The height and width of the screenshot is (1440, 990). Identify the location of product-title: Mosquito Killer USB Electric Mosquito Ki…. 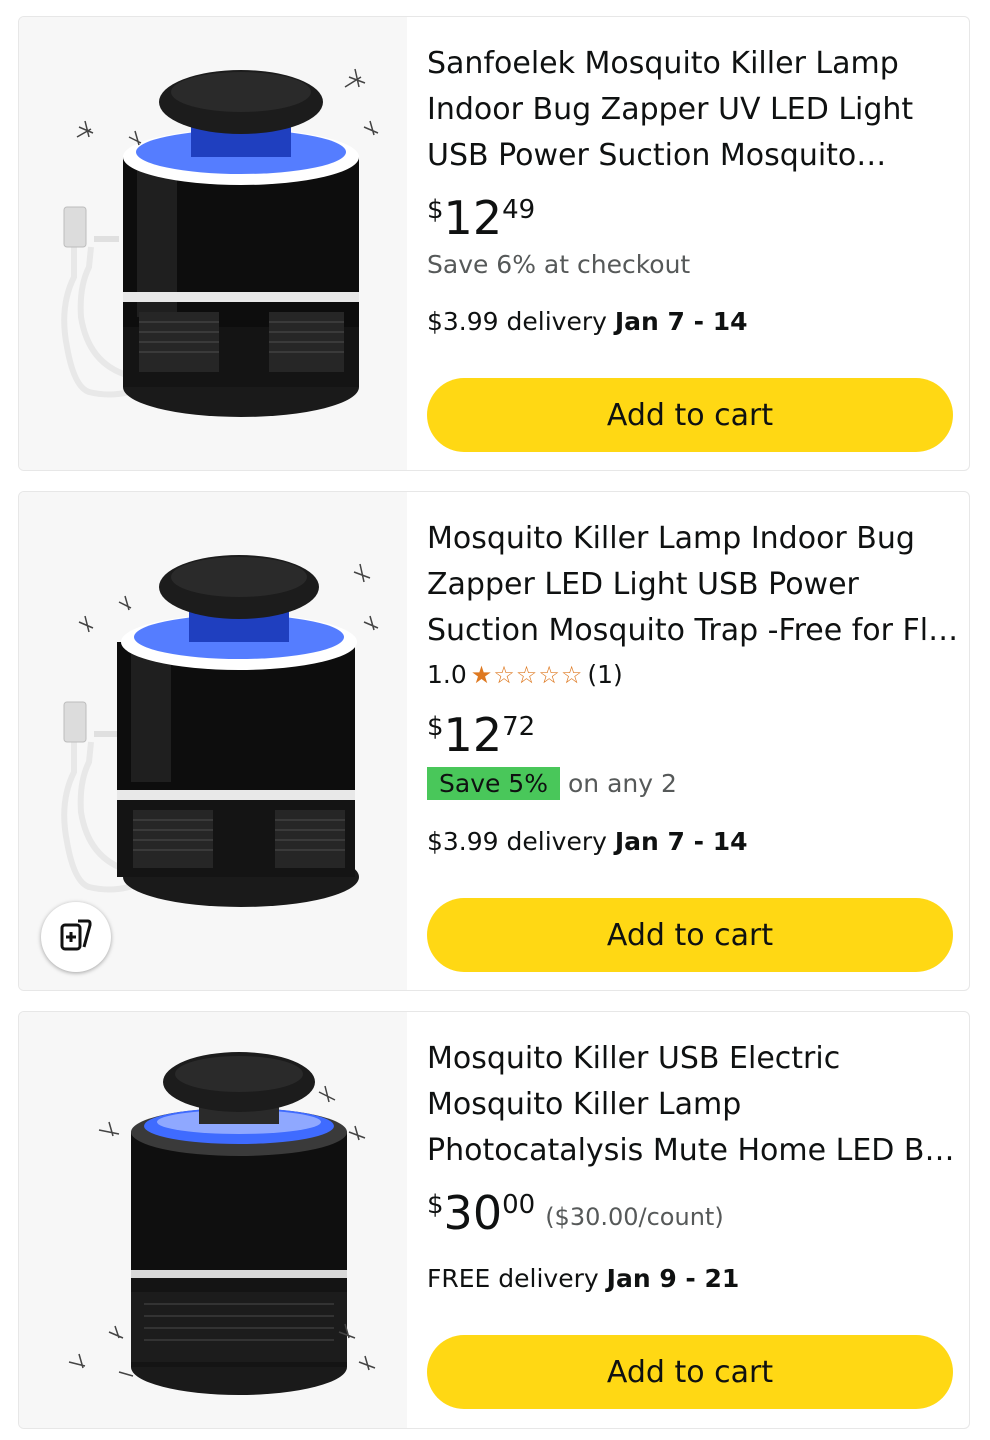
(694, 1105).